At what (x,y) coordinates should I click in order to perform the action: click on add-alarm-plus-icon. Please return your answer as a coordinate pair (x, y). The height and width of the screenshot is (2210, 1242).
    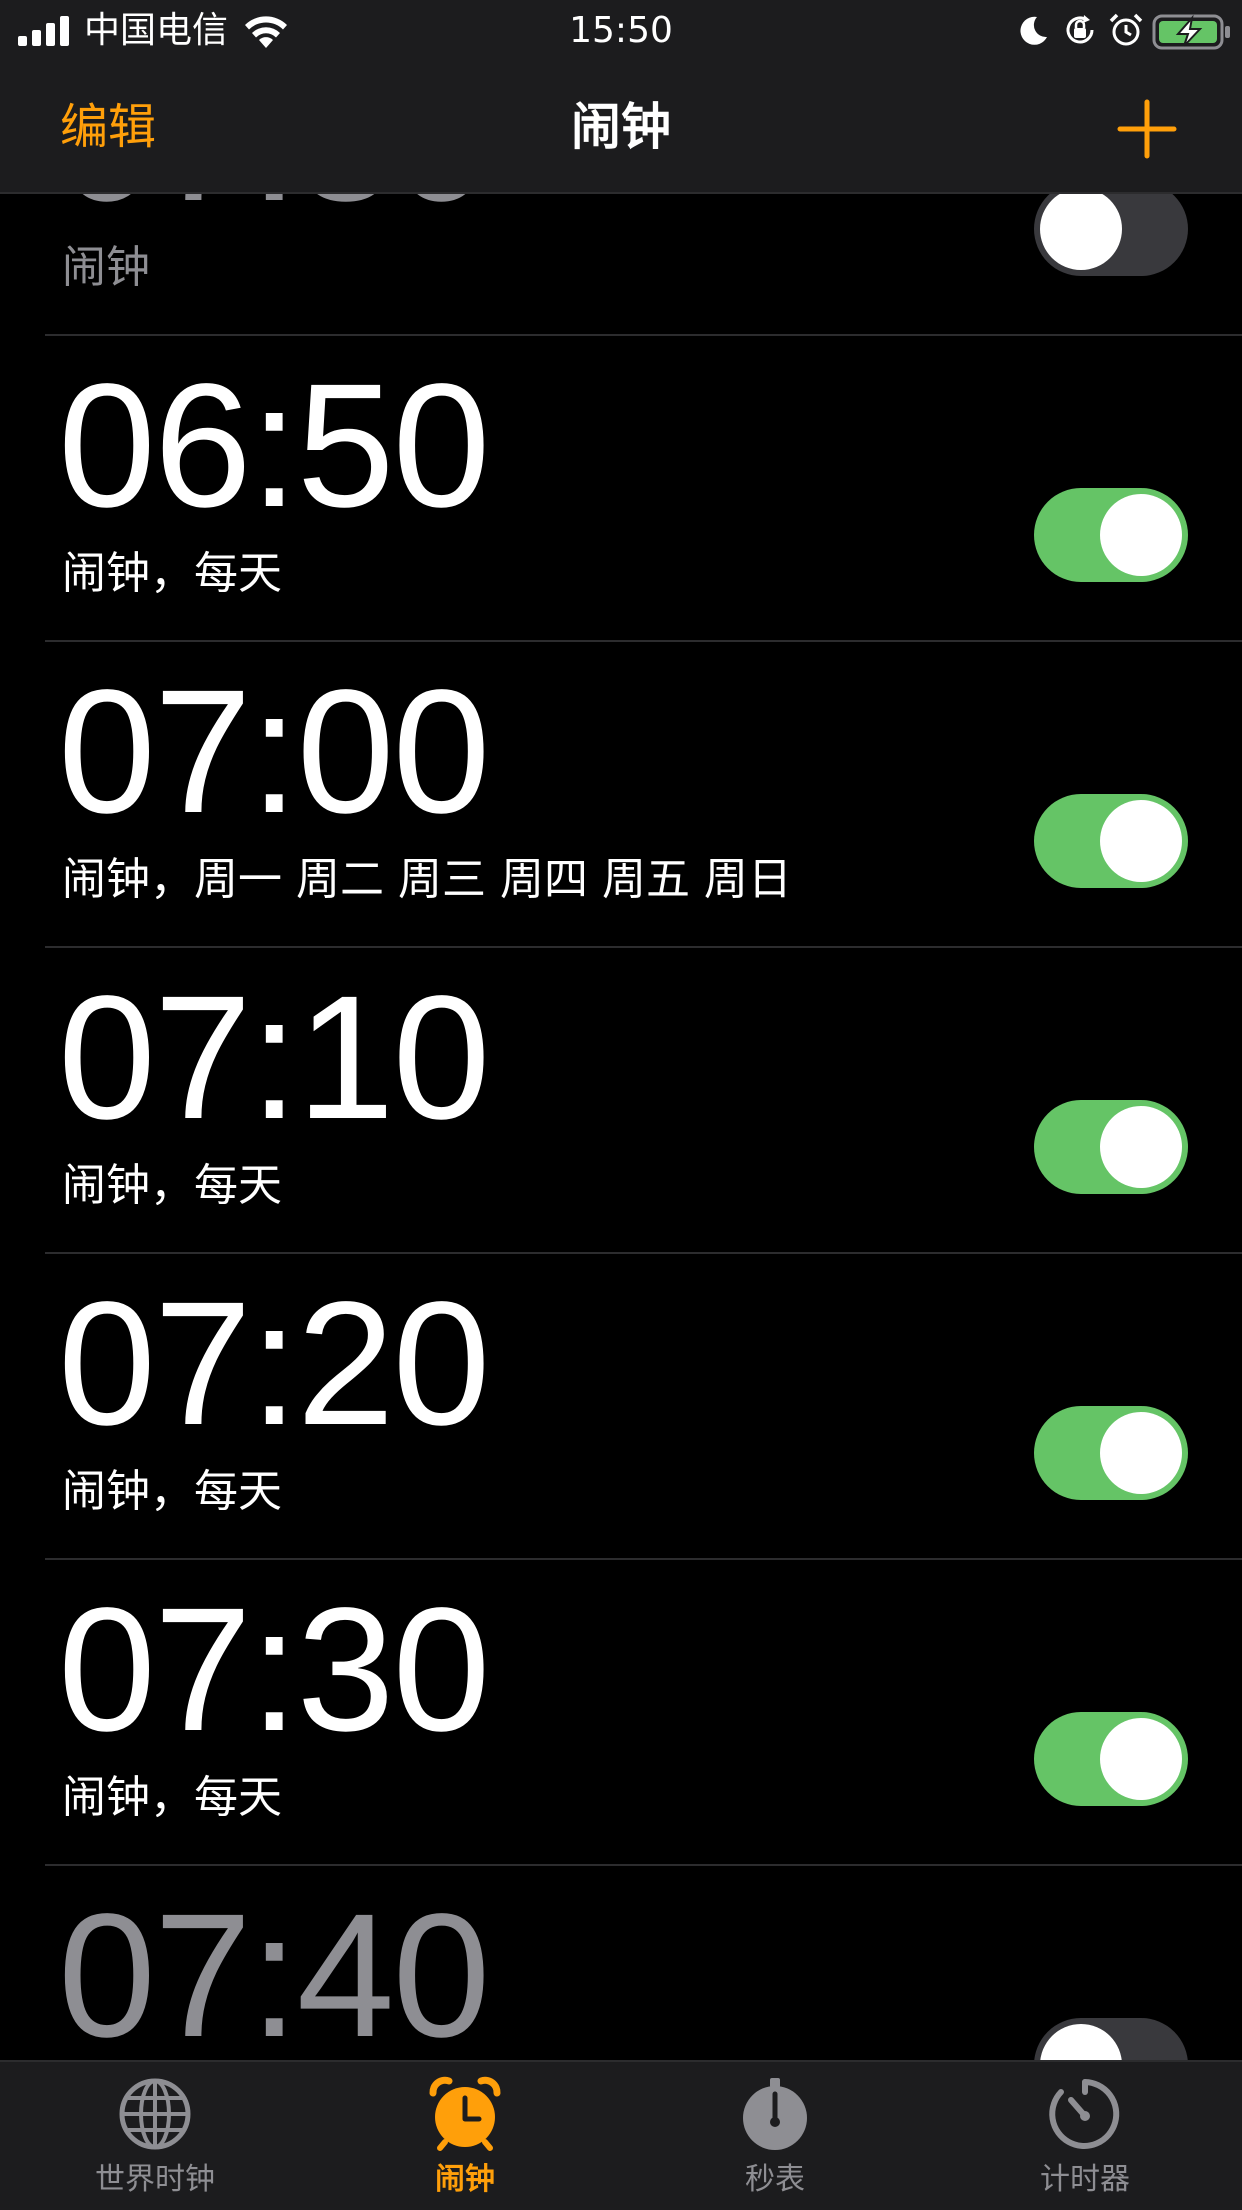
    Looking at the image, I should click on (1147, 129).